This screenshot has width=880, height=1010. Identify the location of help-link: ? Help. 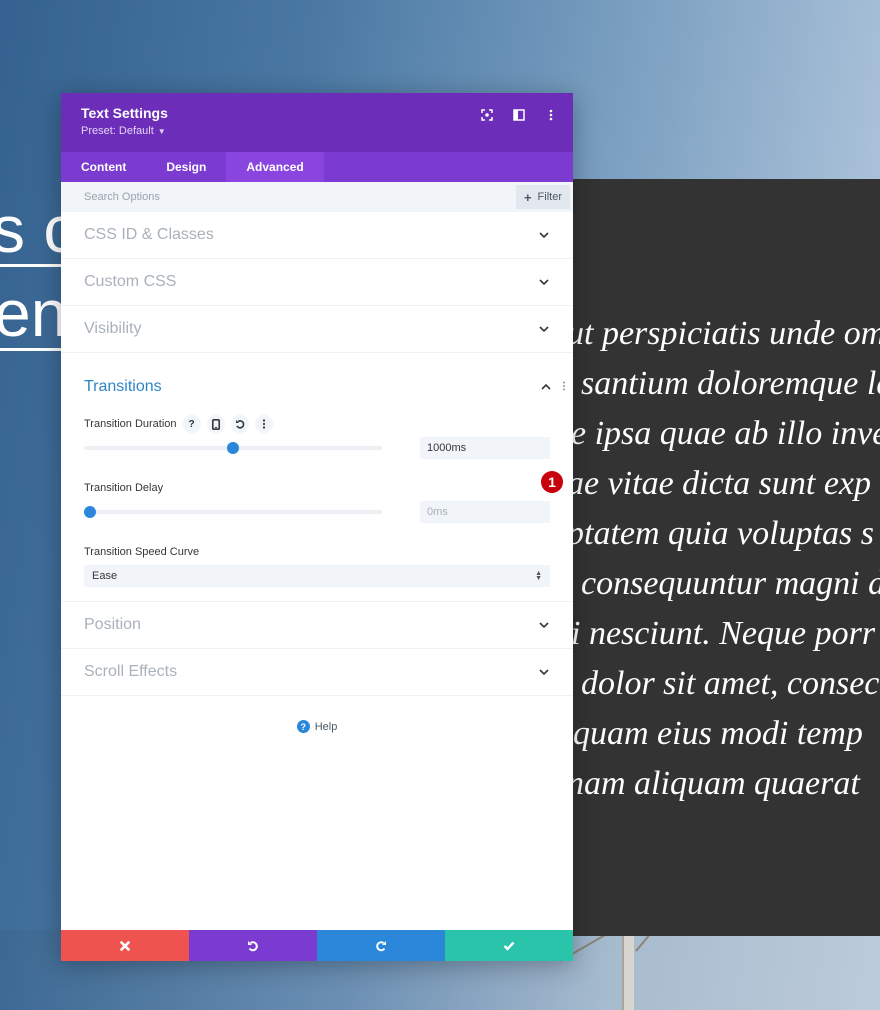
(317, 726).